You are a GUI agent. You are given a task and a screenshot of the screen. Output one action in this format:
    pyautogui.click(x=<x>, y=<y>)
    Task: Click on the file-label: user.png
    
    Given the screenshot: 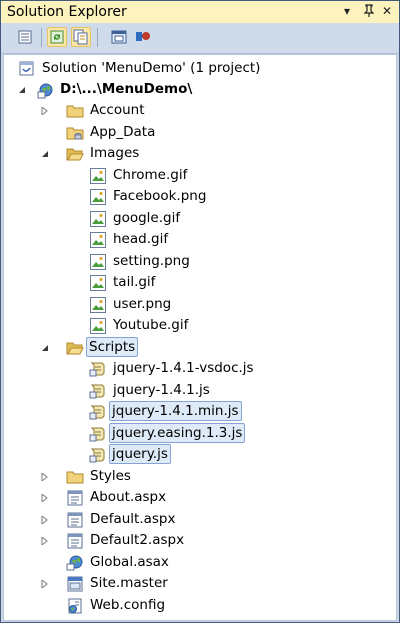 What is the action you would take?
    pyautogui.click(x=142, y=304)
    